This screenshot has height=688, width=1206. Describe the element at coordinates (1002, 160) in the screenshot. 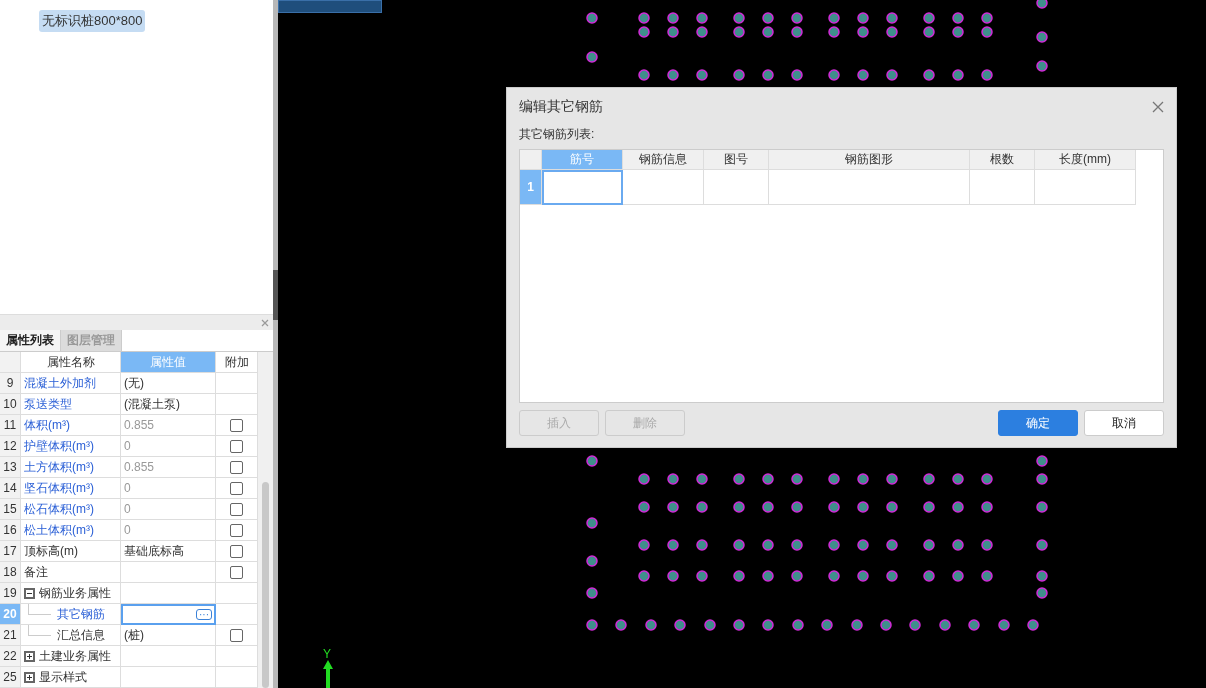

I see `column-header: 根数` at that location.